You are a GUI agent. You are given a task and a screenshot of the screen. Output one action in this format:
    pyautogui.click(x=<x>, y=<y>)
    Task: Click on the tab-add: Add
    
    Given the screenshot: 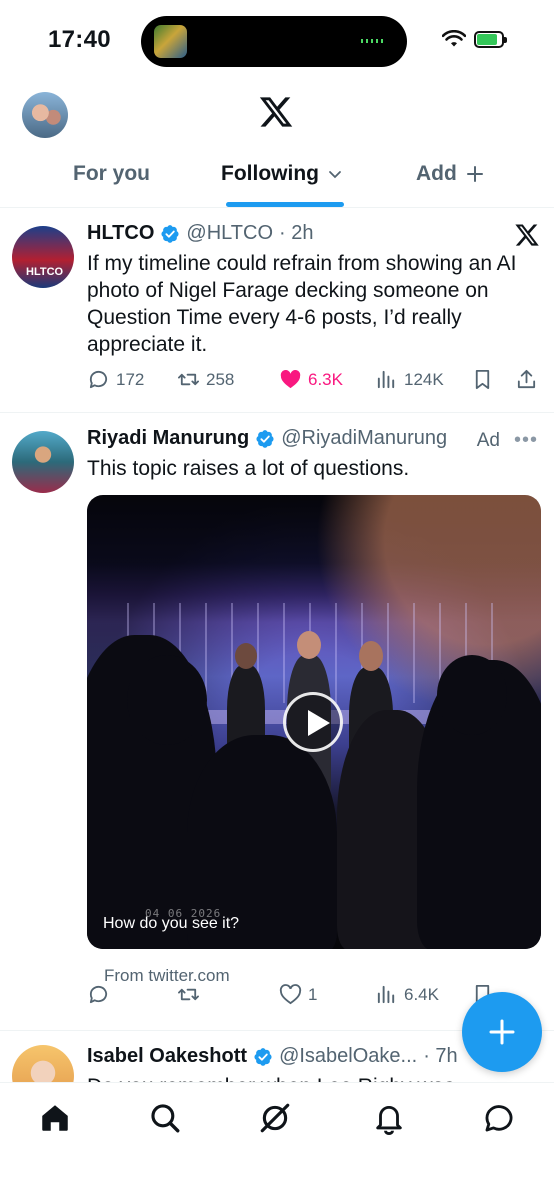 What is the action you would take?
    pyautogui.click(x=450, y=174)
    